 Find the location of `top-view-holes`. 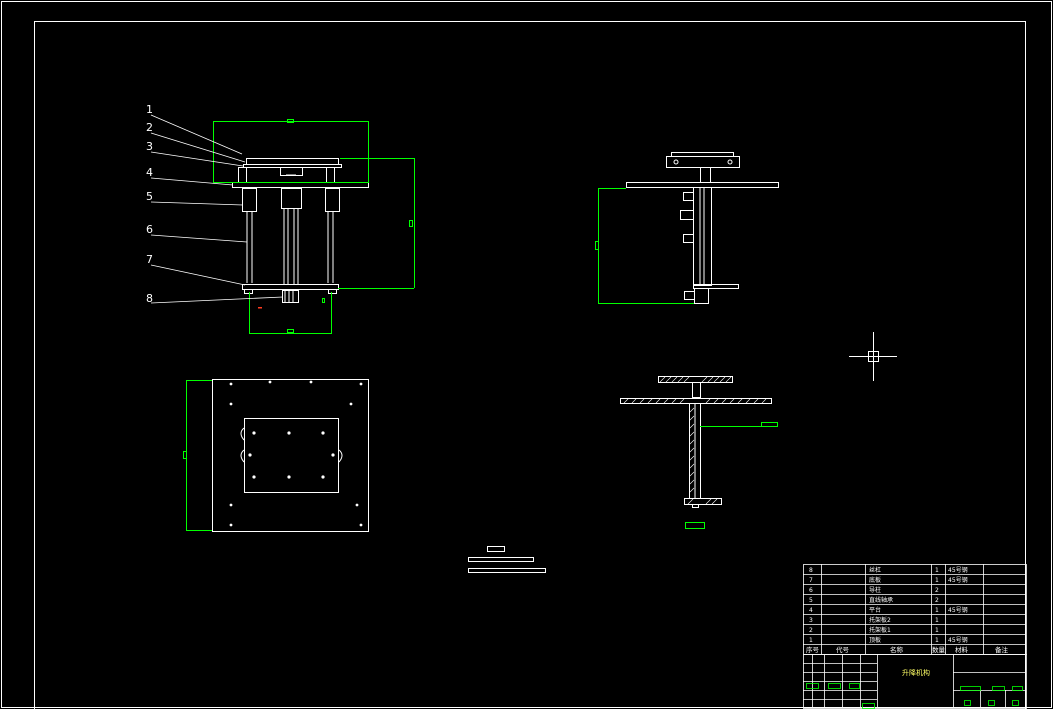

top-view-holes is located at coordinates (296, 453).